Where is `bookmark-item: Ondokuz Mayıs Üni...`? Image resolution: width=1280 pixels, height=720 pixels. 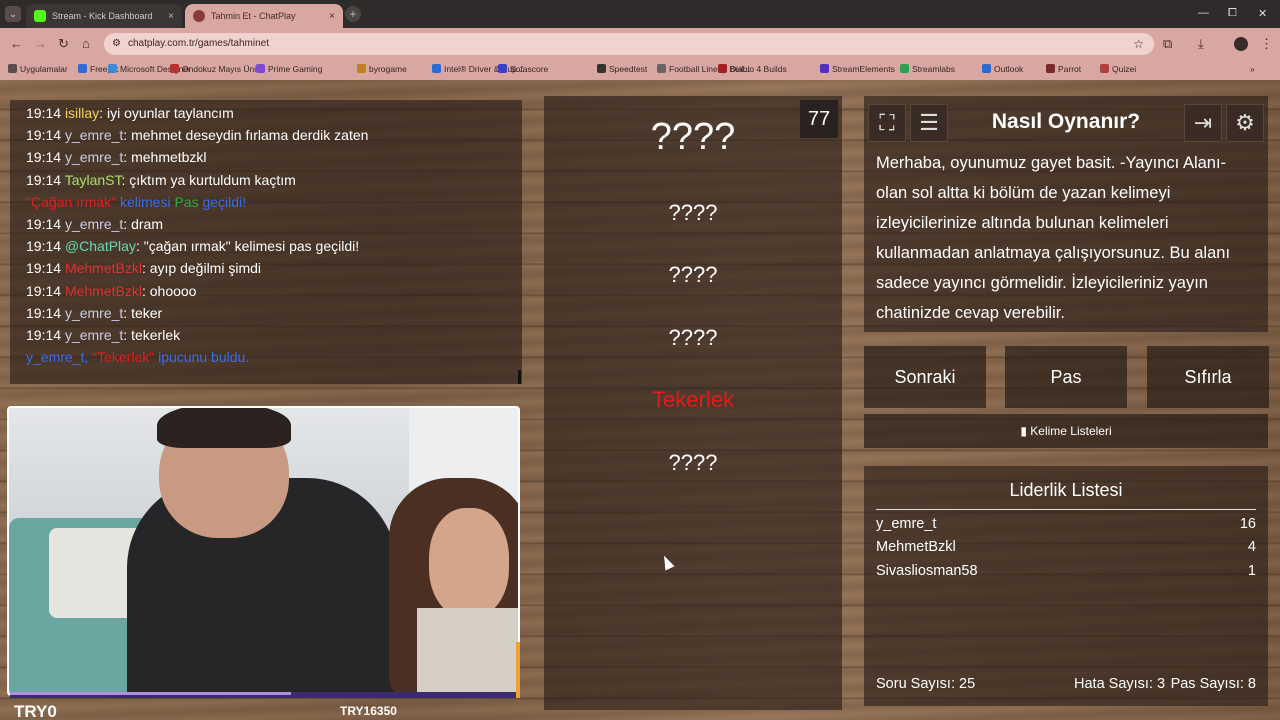
bookmark-item: Ondokuz Mayıs Üni... is located at coordinates (216, 69).